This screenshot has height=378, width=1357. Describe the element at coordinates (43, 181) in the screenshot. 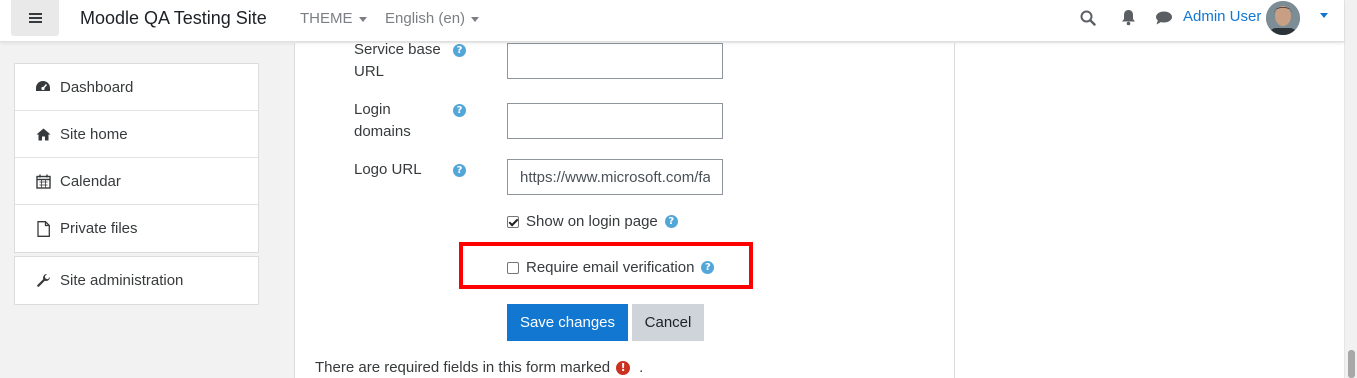

I see `calendar-icon` at that location.